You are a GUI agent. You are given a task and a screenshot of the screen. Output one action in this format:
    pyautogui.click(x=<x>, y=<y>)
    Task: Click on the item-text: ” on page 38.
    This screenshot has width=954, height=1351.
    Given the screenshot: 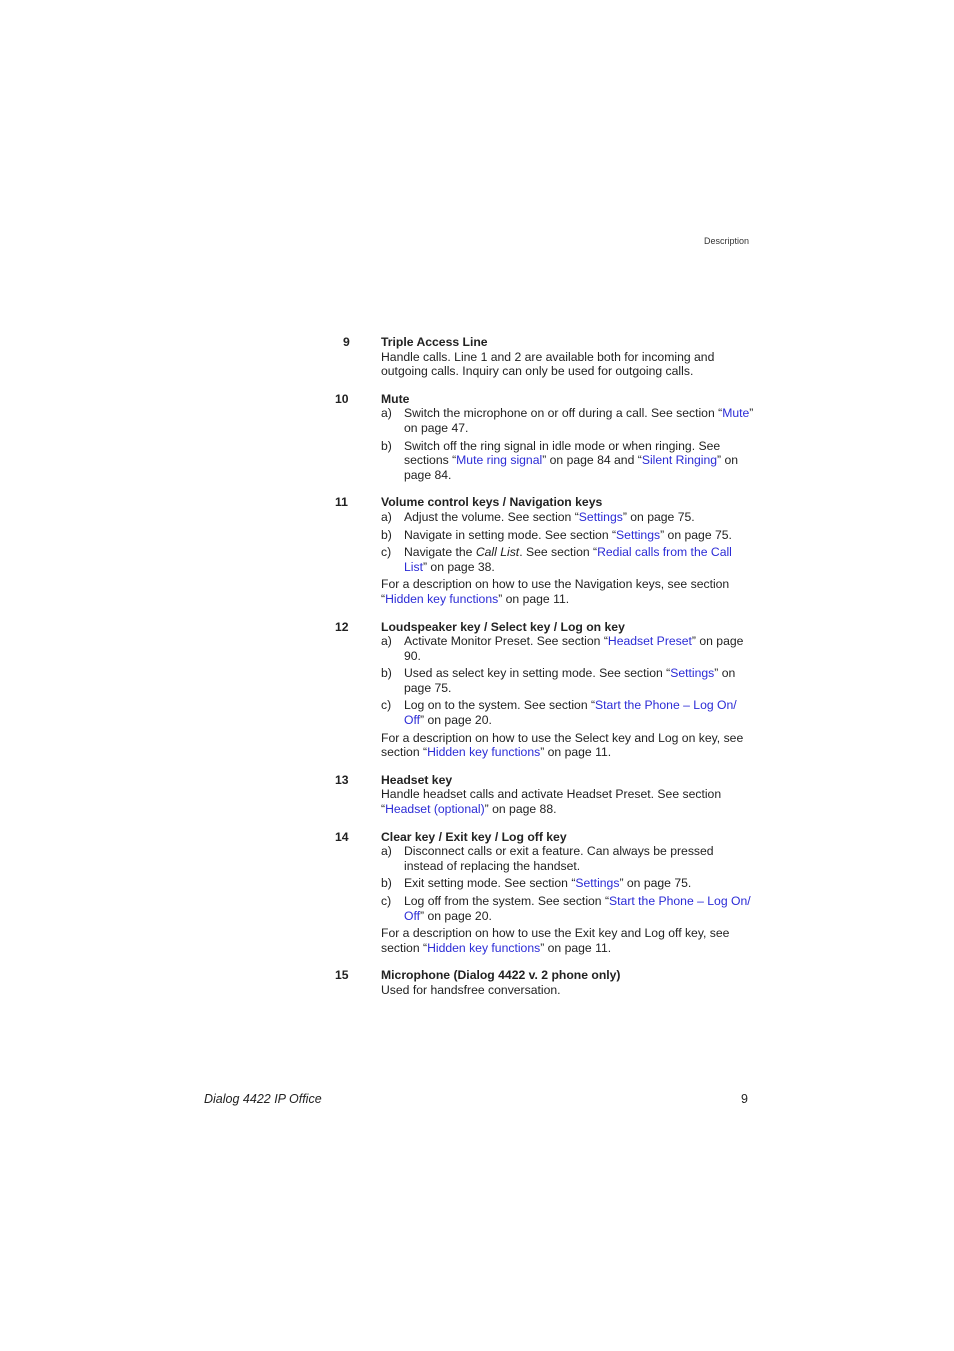 What is the action you would take?
    pyautogui.click(x=458, y=566)
    